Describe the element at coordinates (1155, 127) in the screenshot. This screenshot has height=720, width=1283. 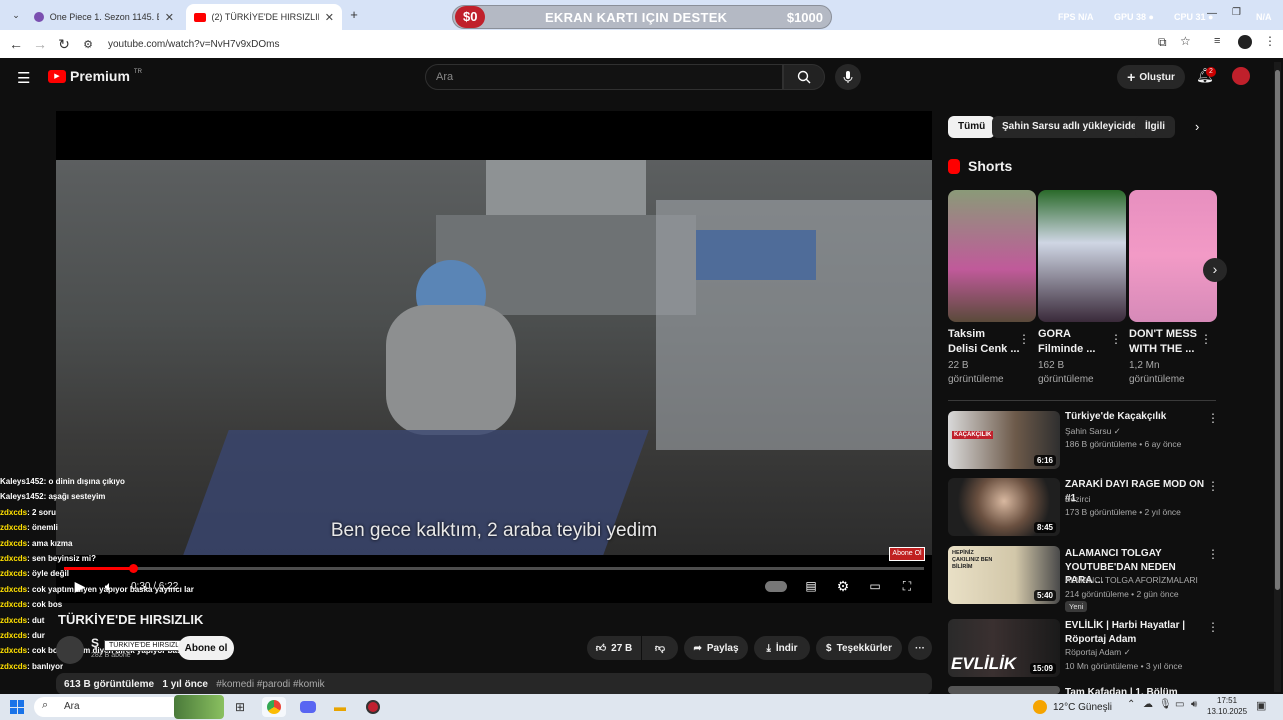
I see `chip-related: İlgili` at that location.